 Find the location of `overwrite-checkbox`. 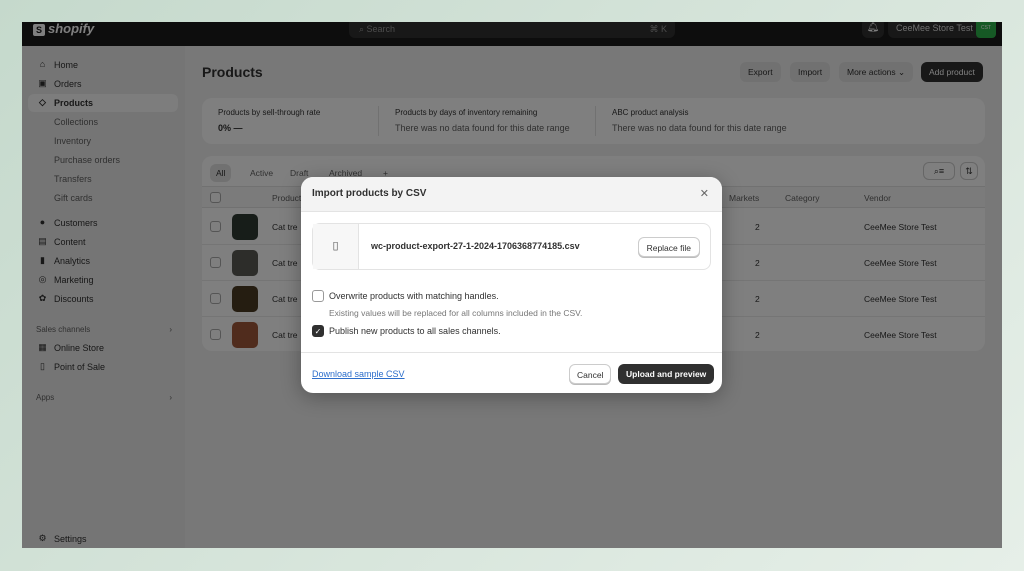

overwrite-checkbox is located at coordinates (318, 296).